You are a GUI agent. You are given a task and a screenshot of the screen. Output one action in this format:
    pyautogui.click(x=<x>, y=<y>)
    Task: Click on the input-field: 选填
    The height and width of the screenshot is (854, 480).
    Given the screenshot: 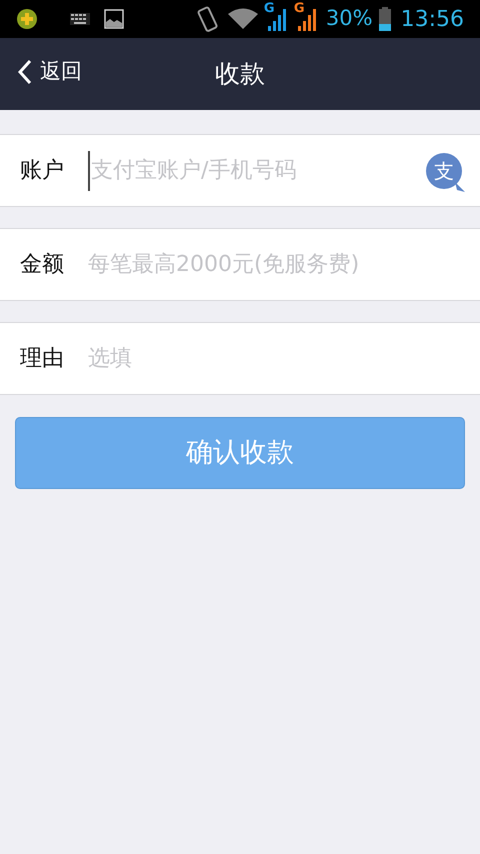 What is the action you would take?
    pyautogui.click(x=275, y=358)
    